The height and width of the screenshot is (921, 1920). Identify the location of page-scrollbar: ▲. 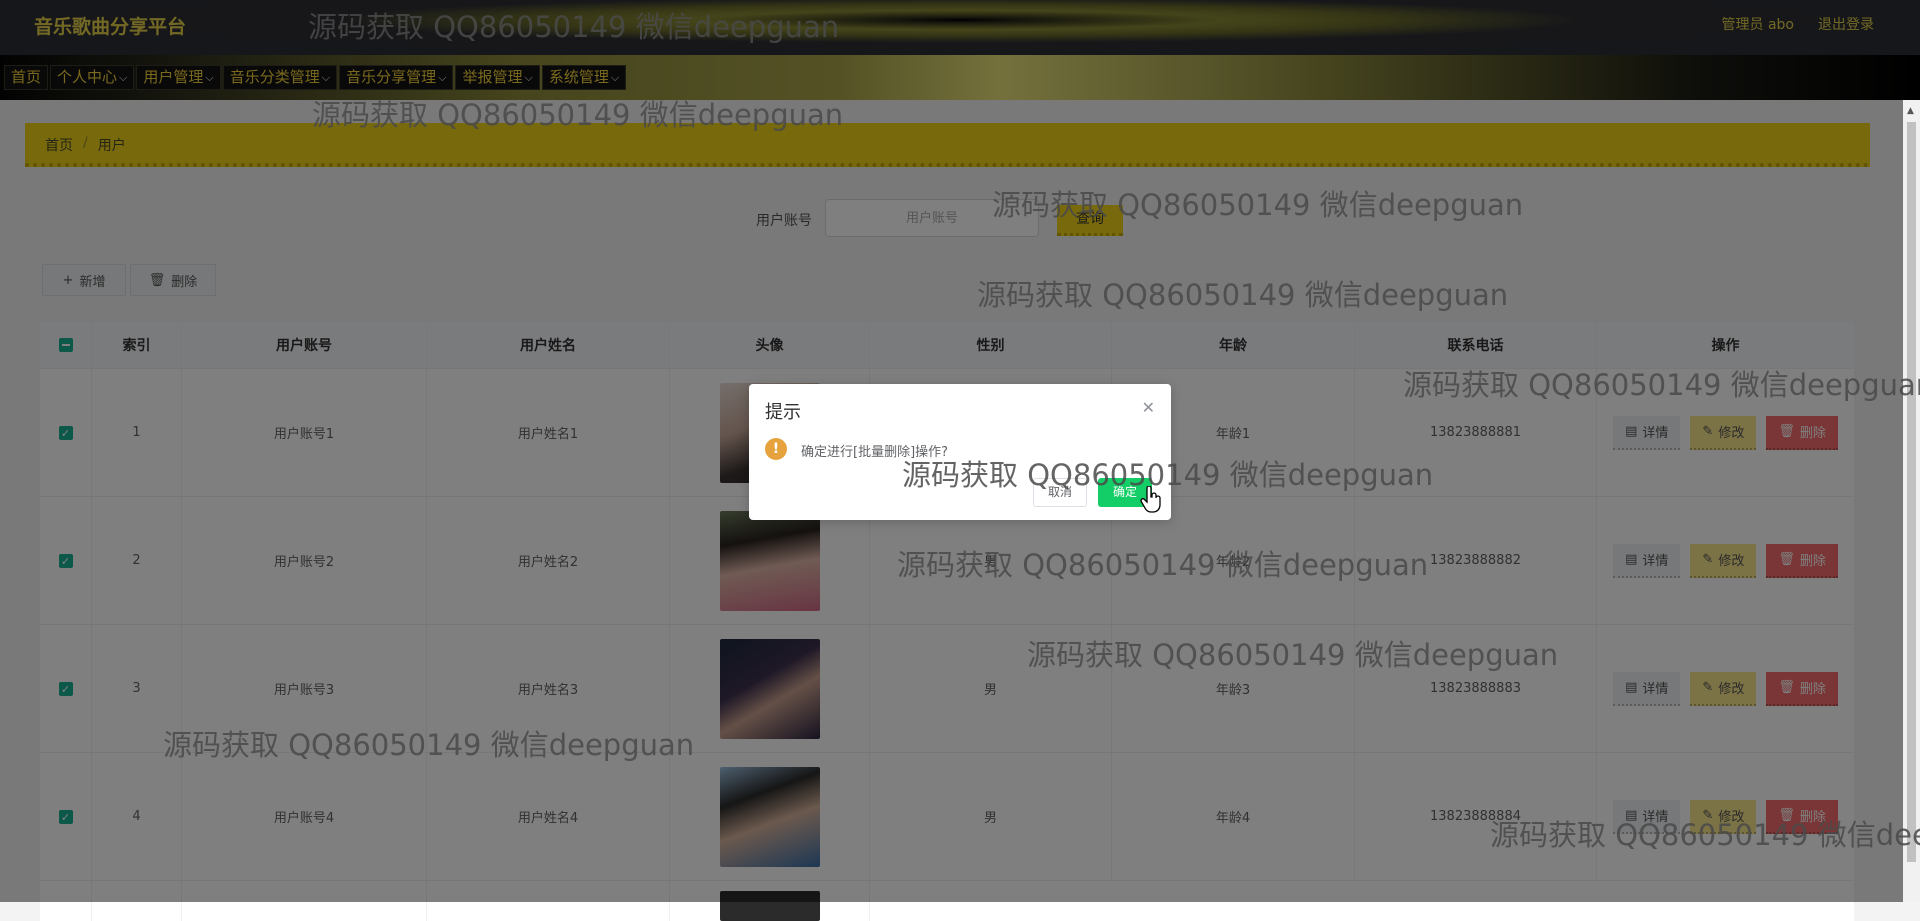
(1911, 501).